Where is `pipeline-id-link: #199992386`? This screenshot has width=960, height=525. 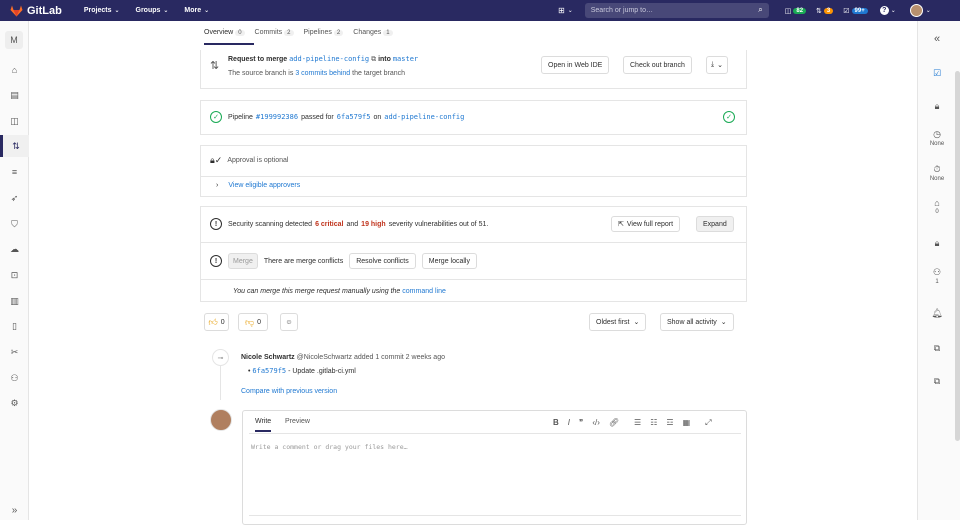 pipeline-id-link: #199992386 is located at coordinates (277, 117).